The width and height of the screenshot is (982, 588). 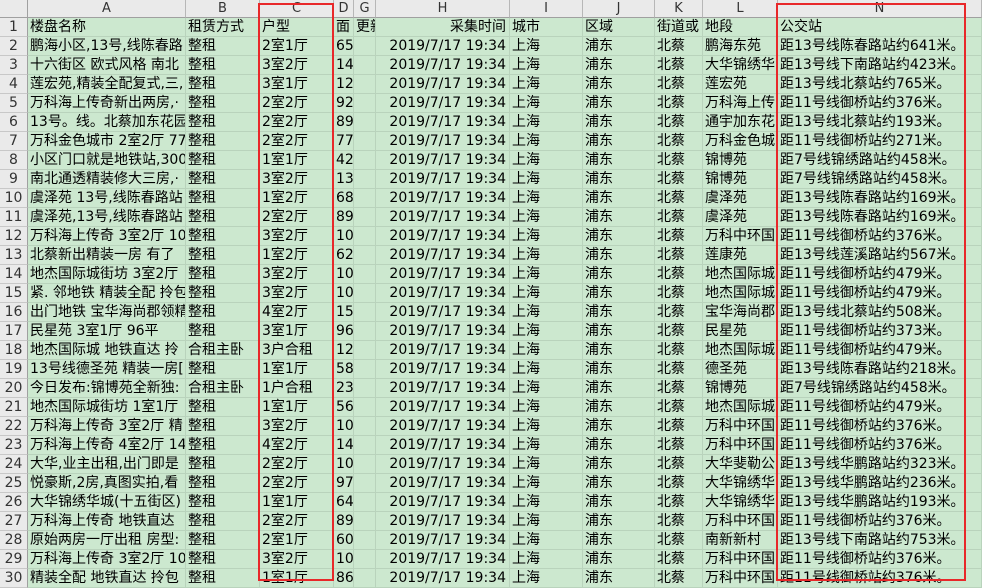 I want to click on table-cell: 万科海上传奇 地铁直达, so click(x=107, y=521).